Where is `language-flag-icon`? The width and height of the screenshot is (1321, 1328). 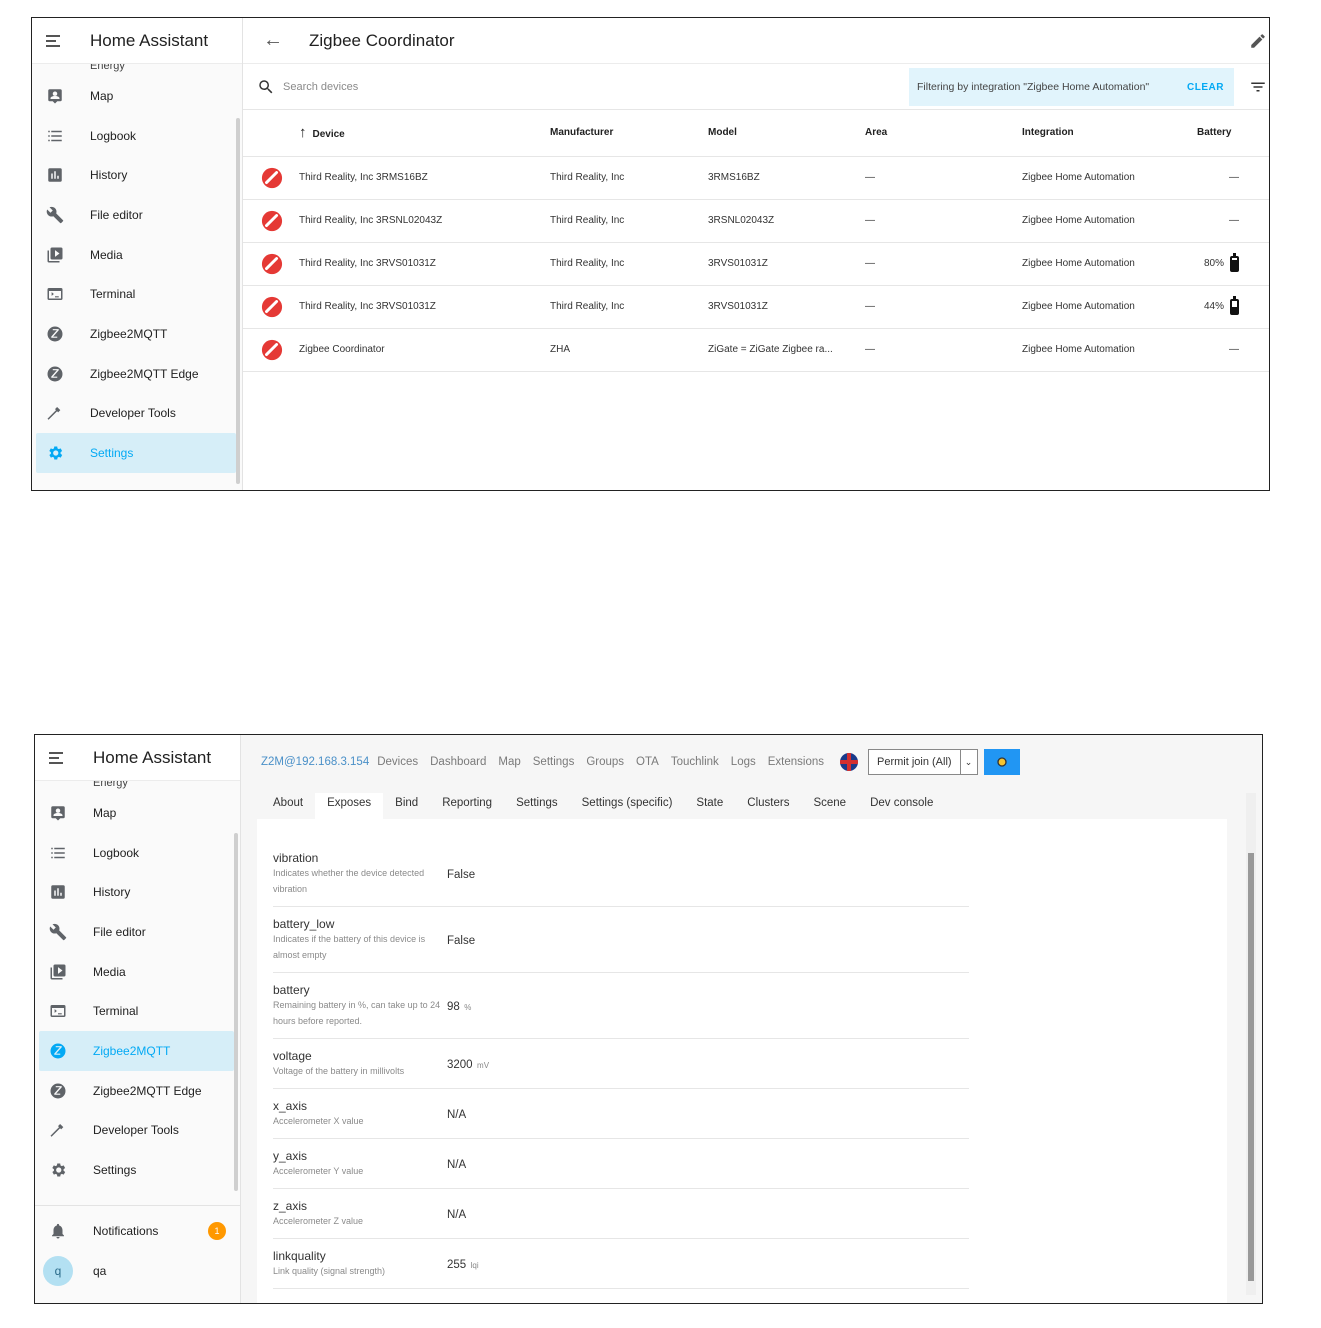
language-flag-icon is located at coordinates (849, 762).